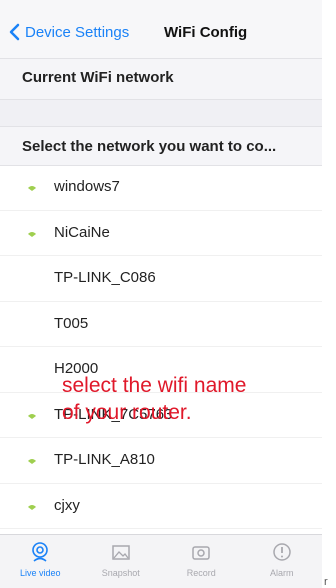 The width and height of the screenshot is (336, 588). I want to click on network-name: H2000, so click(76, 368).